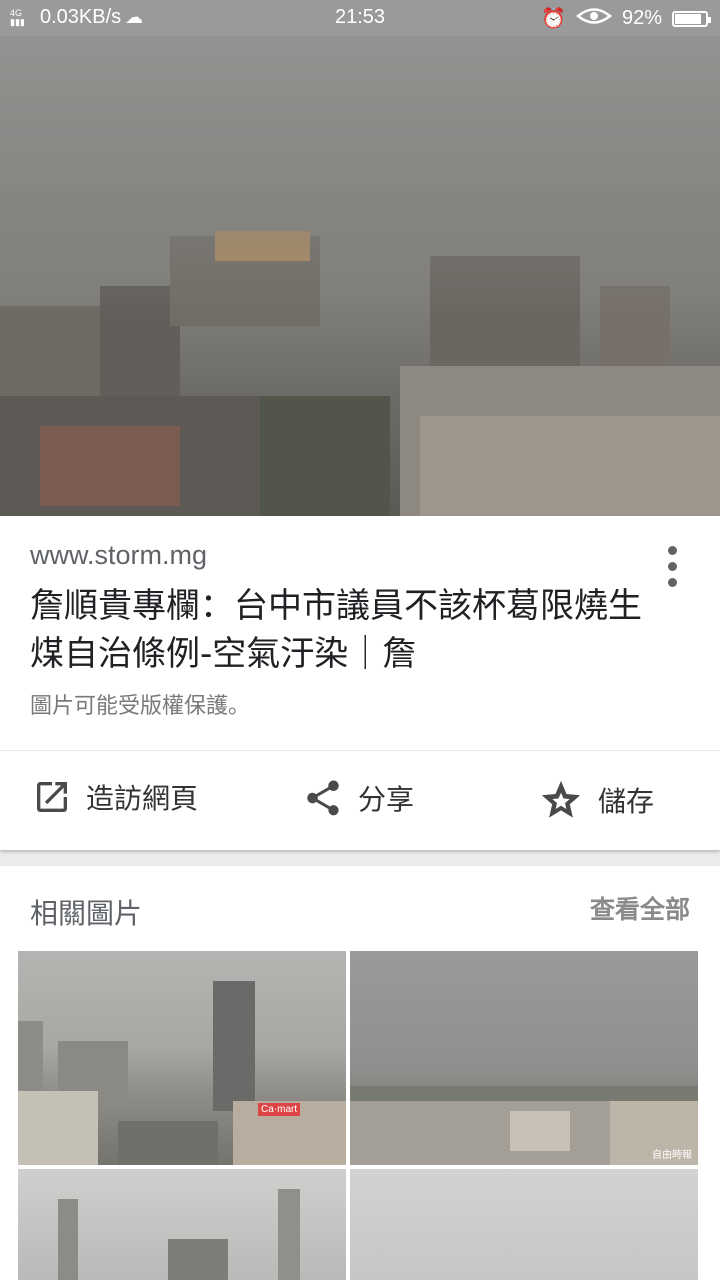 The height and width of the screenshot is (1280, 720). I want to click on visit-page-button: 造訪網頁, so click(115, 797).